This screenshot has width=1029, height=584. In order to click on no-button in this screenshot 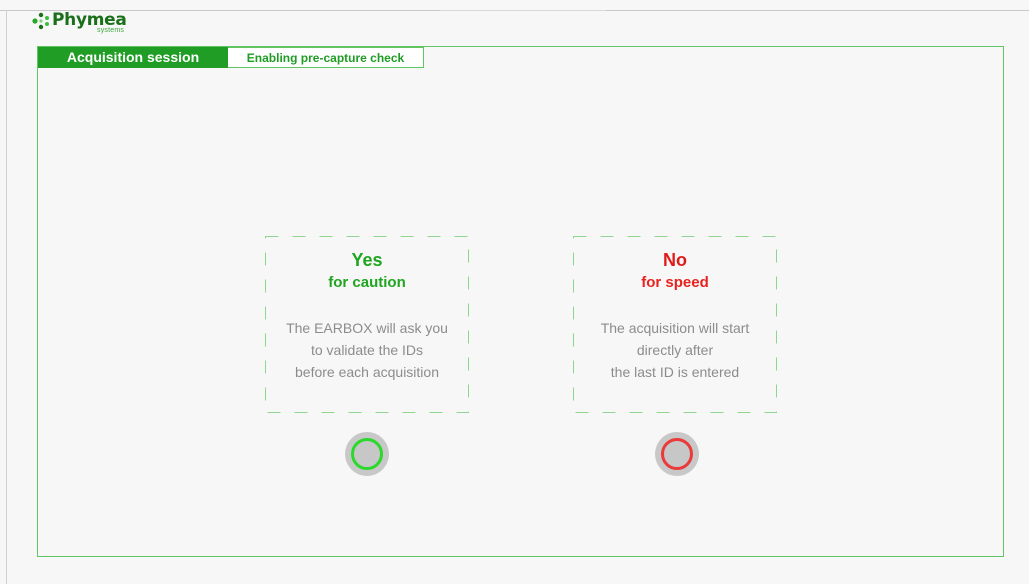, I will do `click(677, 454)`.